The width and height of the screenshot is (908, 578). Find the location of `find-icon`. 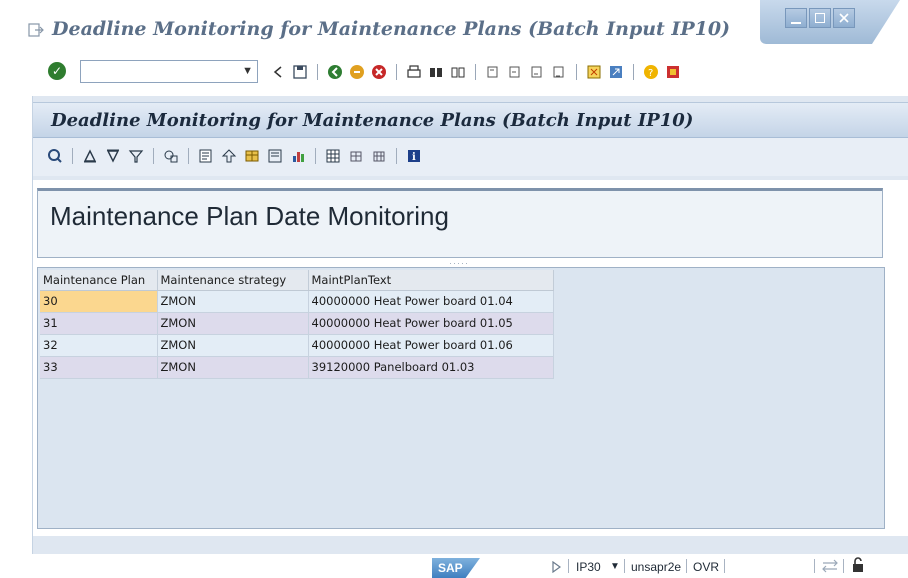

find-icon is located at coordinates (436, 72).